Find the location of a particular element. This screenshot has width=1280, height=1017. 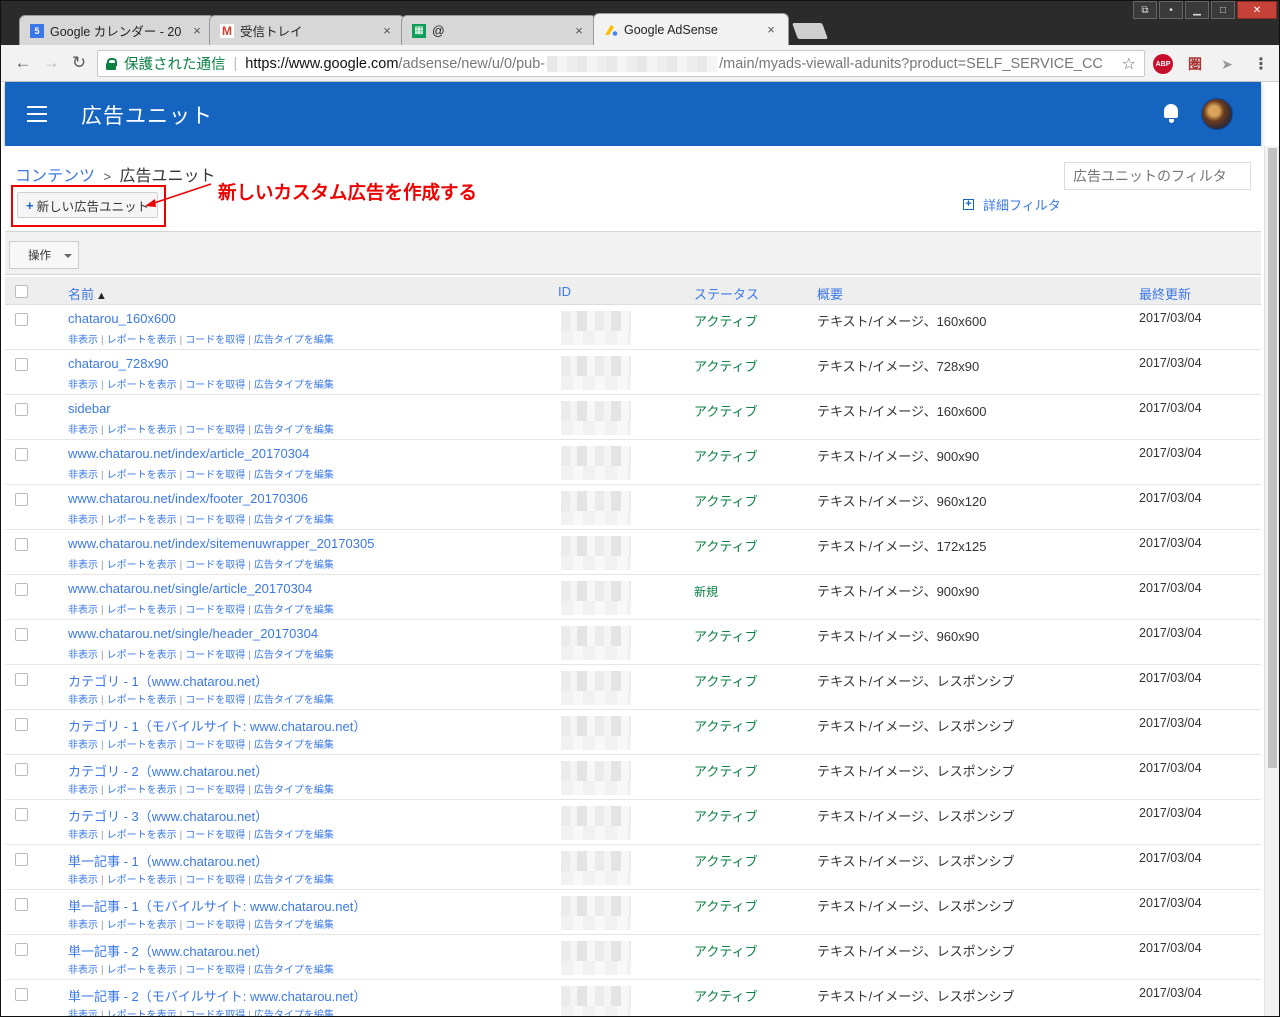

ad-unit-name-link: www.chatarou.net/single/header_20170304 is located at coordinates (193, 633).